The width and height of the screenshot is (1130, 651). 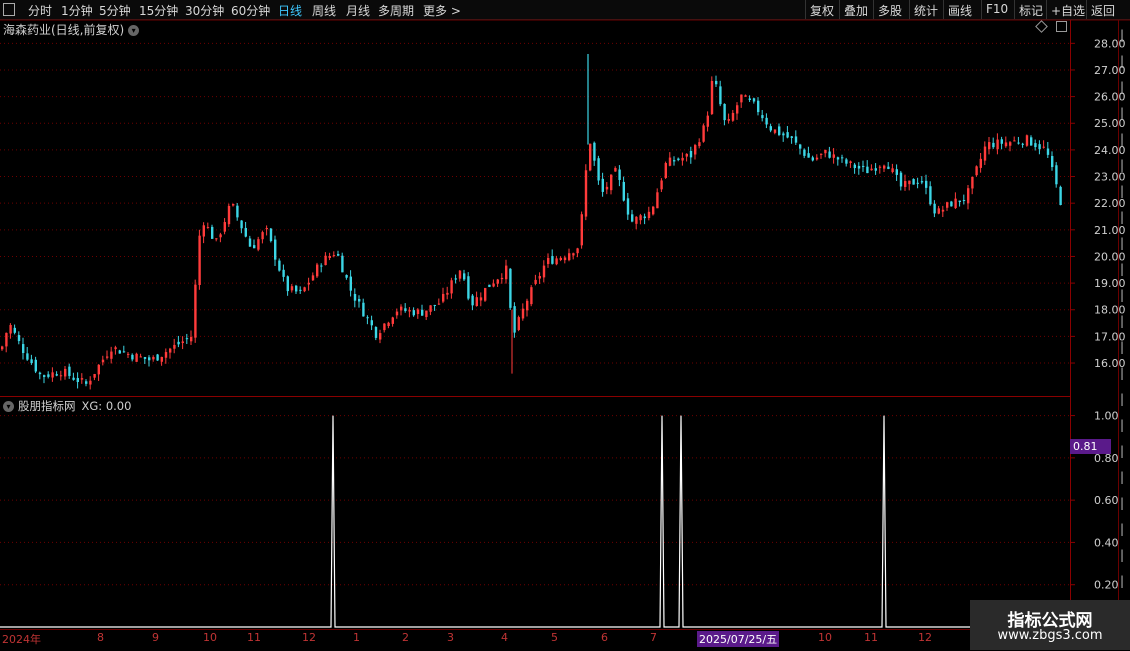 I want to click on date-tick-label: 5, so click(x=554, y=637).